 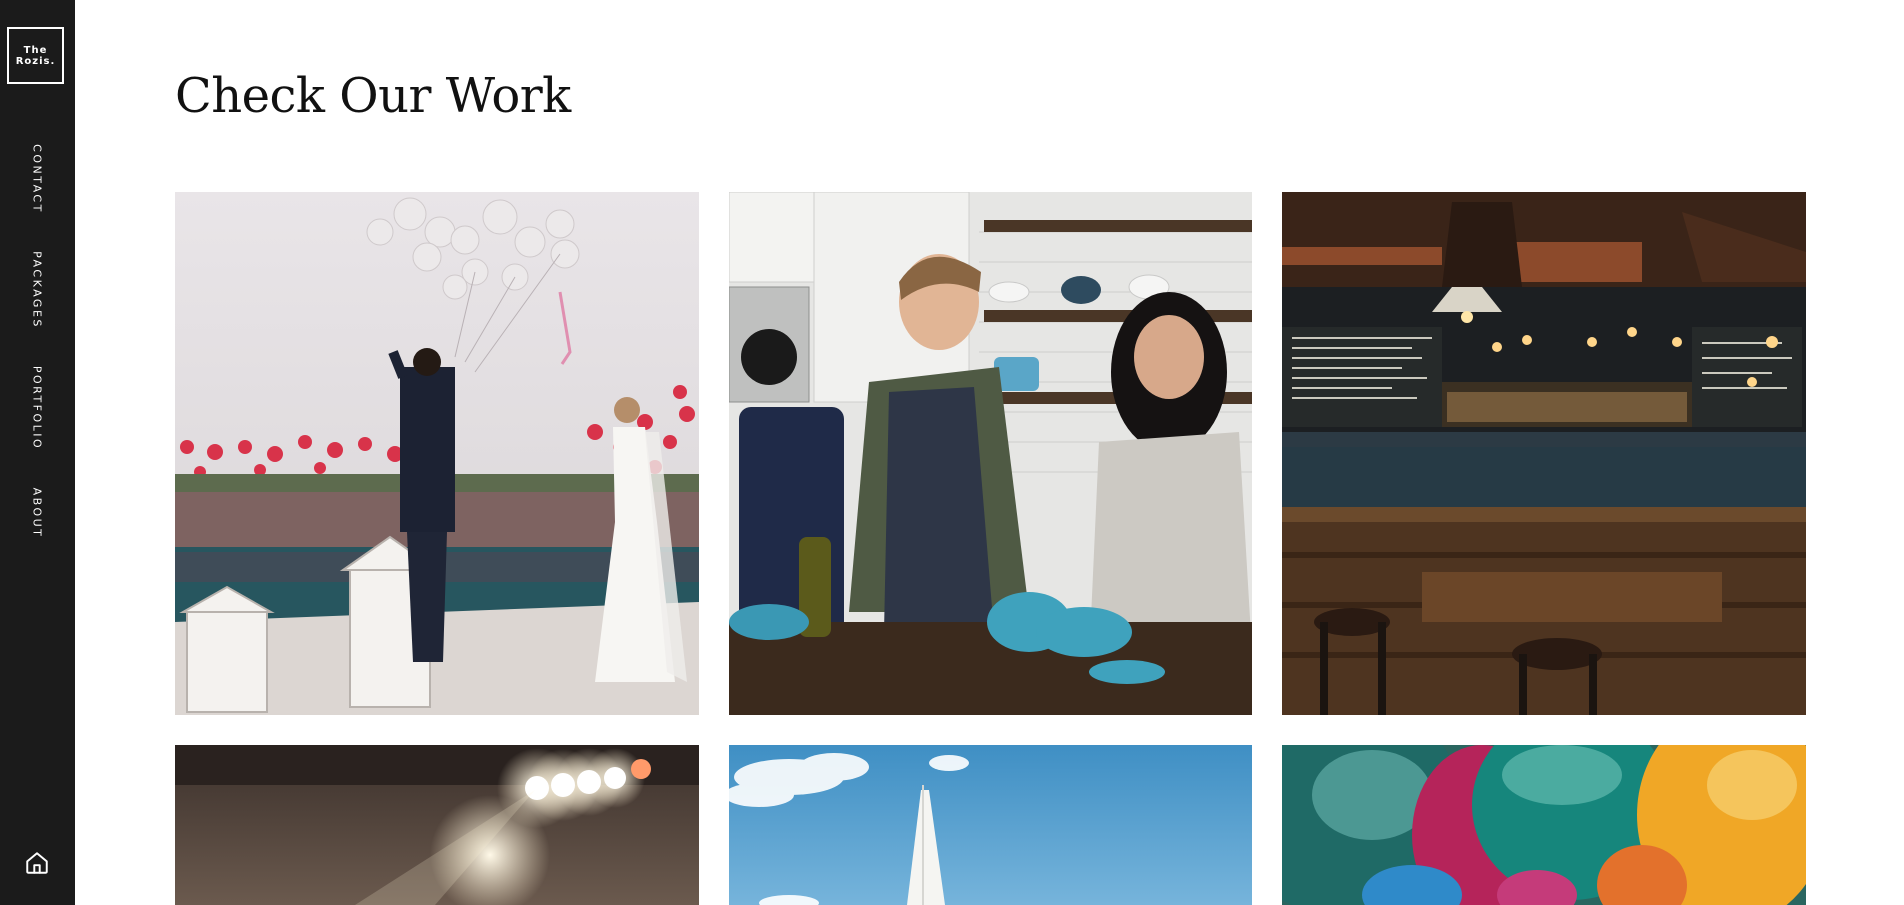 I want to click on brand-logo-line1: The, so click(x=35, y=50).